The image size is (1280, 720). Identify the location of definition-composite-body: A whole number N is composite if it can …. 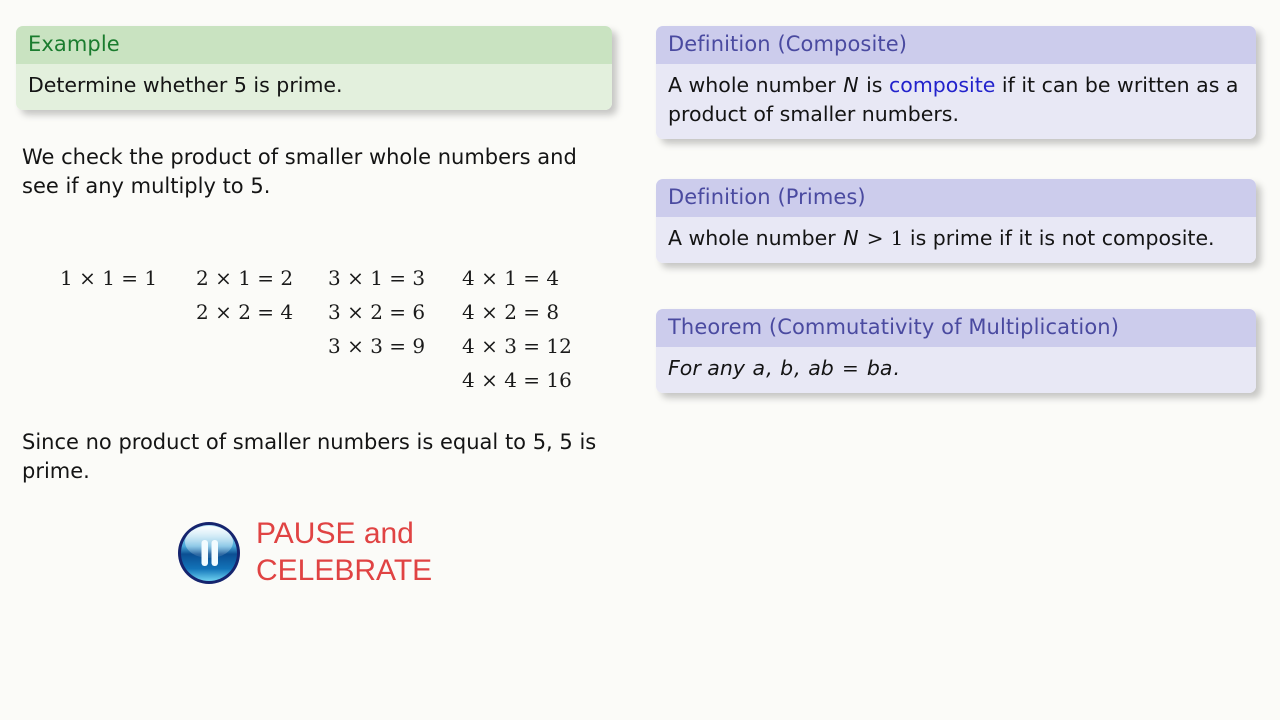
(956, 102).